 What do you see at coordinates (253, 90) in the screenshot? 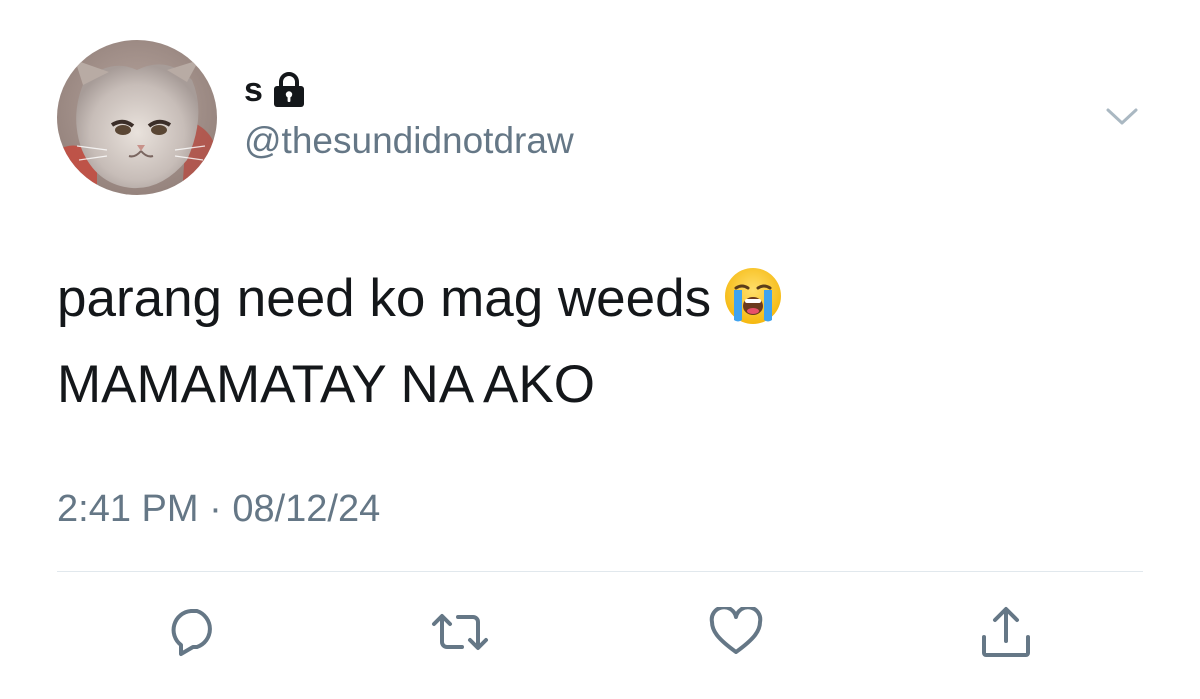
I see `display-name: s` at bounding box center [253, 90].